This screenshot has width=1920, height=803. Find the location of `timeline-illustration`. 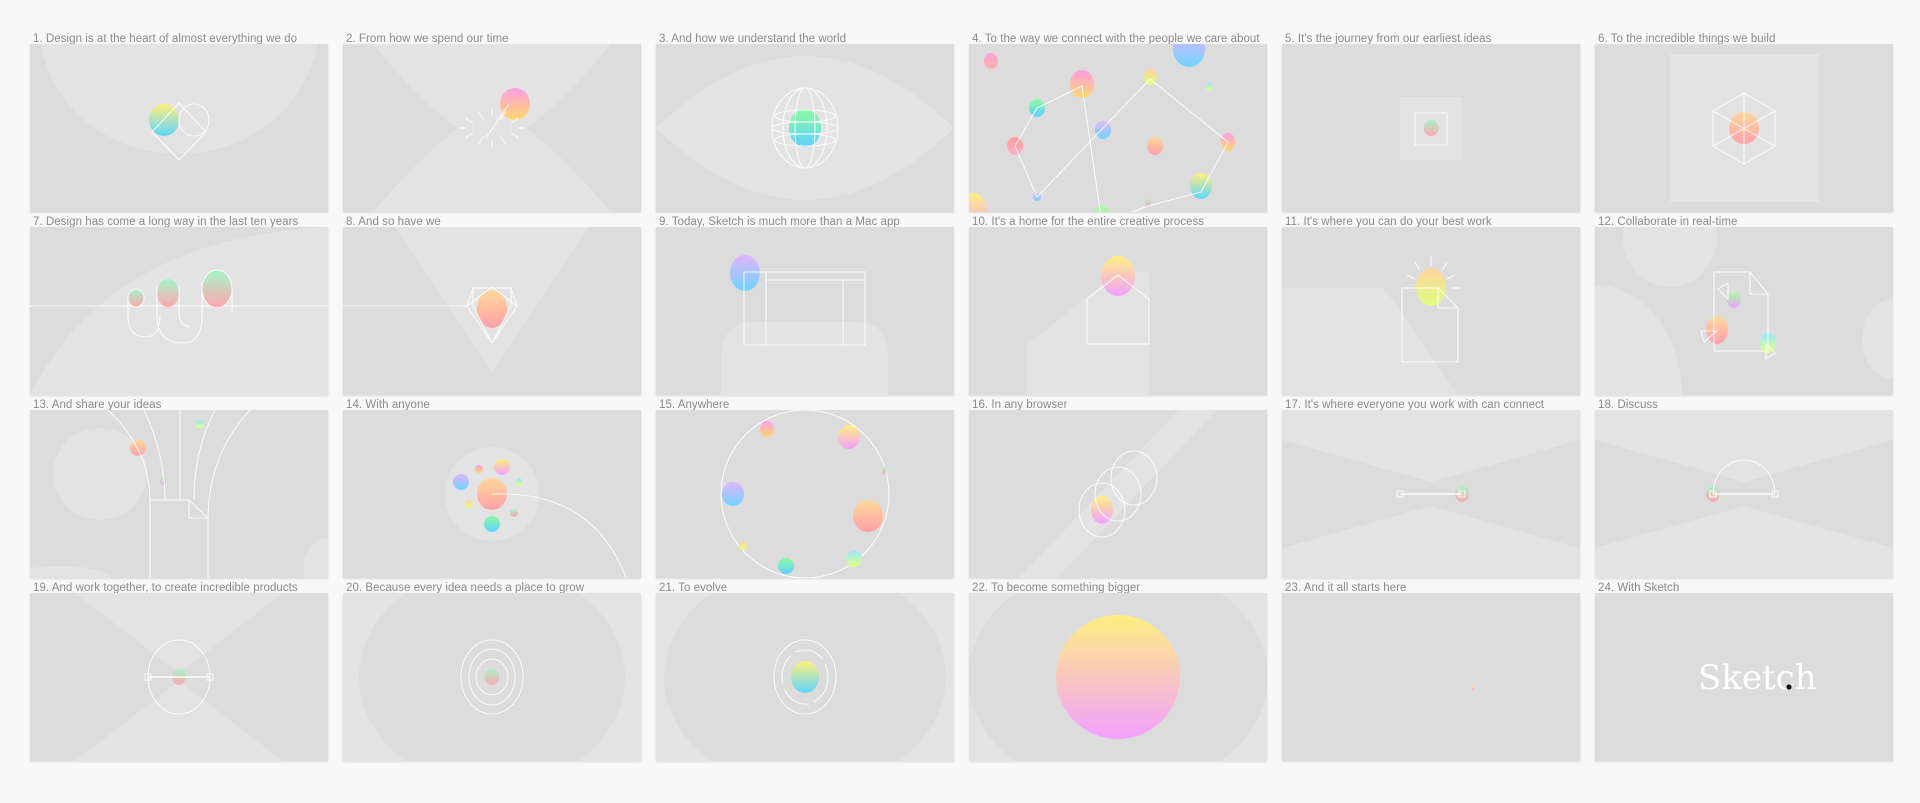

timeline-illustration is located at coordinates (179, 311).